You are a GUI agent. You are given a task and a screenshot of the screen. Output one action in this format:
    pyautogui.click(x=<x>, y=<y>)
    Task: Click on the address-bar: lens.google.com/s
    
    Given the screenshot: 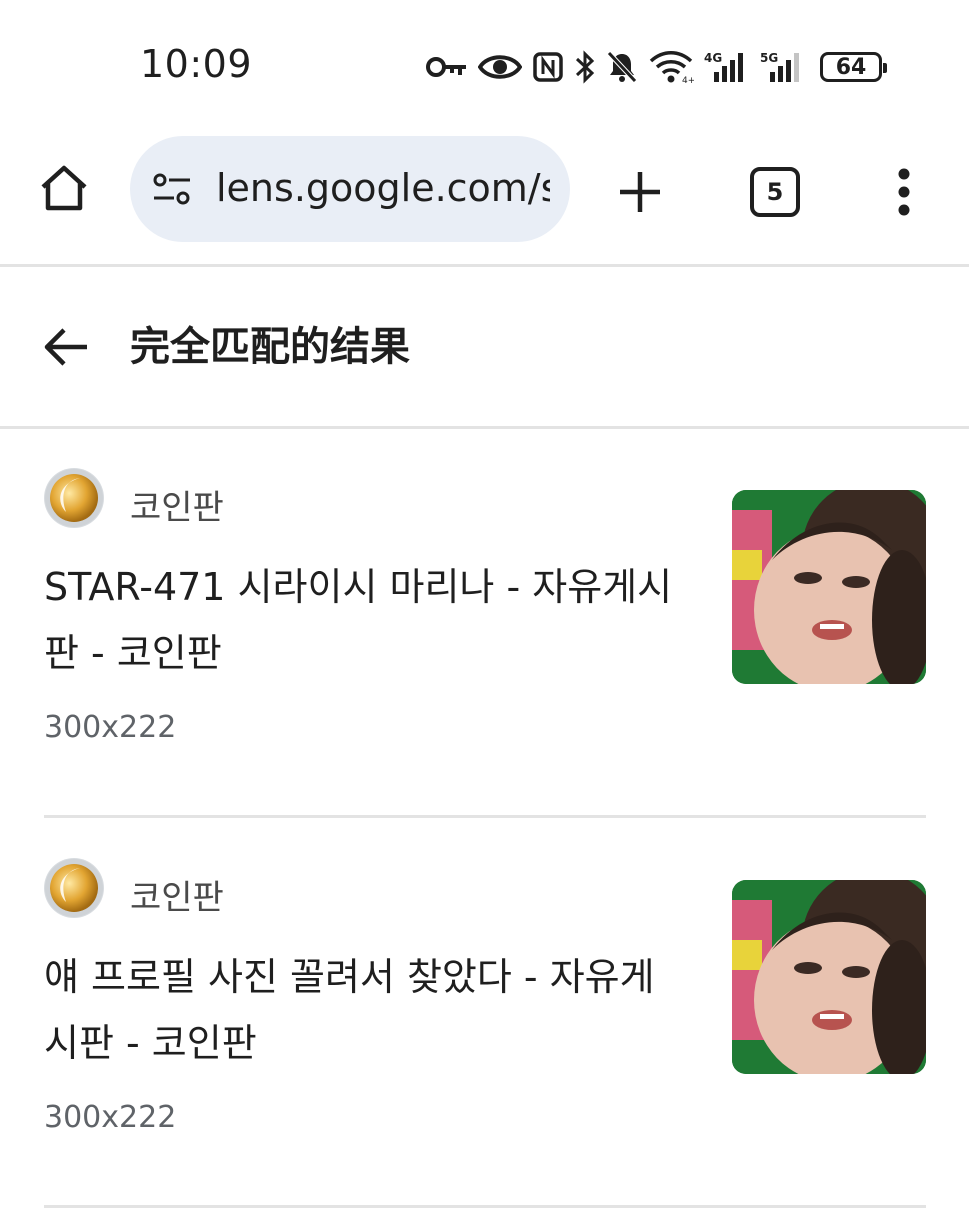 What is the action you would take?
    pyautogui.click(x=350, y=189)
    